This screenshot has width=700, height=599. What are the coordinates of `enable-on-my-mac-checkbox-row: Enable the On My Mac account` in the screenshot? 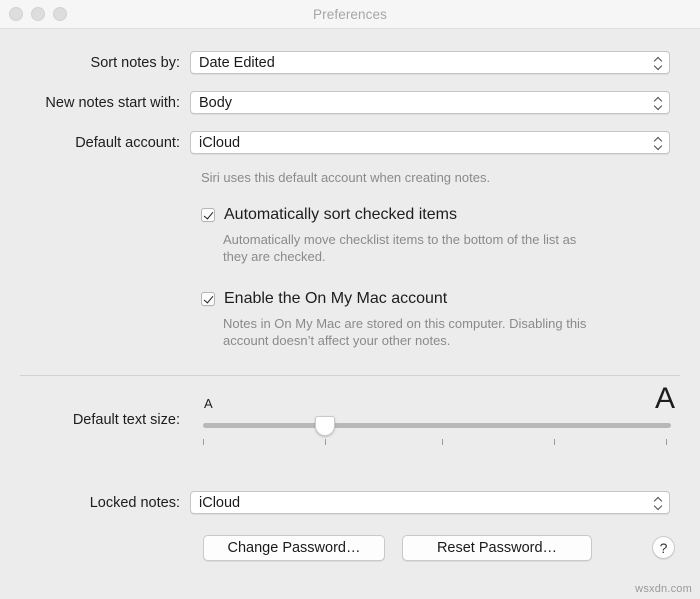 It's located at (324, 298).